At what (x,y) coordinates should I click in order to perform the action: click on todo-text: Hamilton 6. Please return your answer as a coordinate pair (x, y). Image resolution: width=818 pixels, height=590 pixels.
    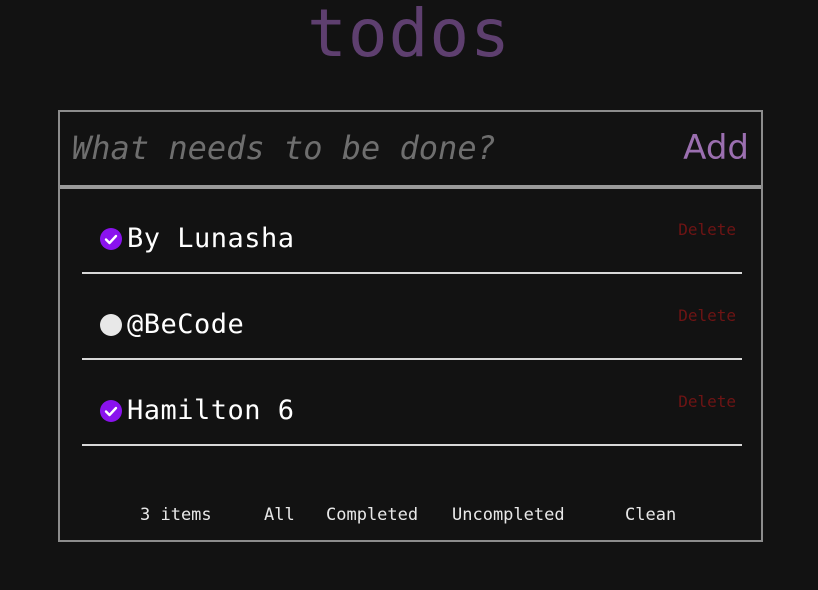
    Looking at the image, I should click on (211, 410).